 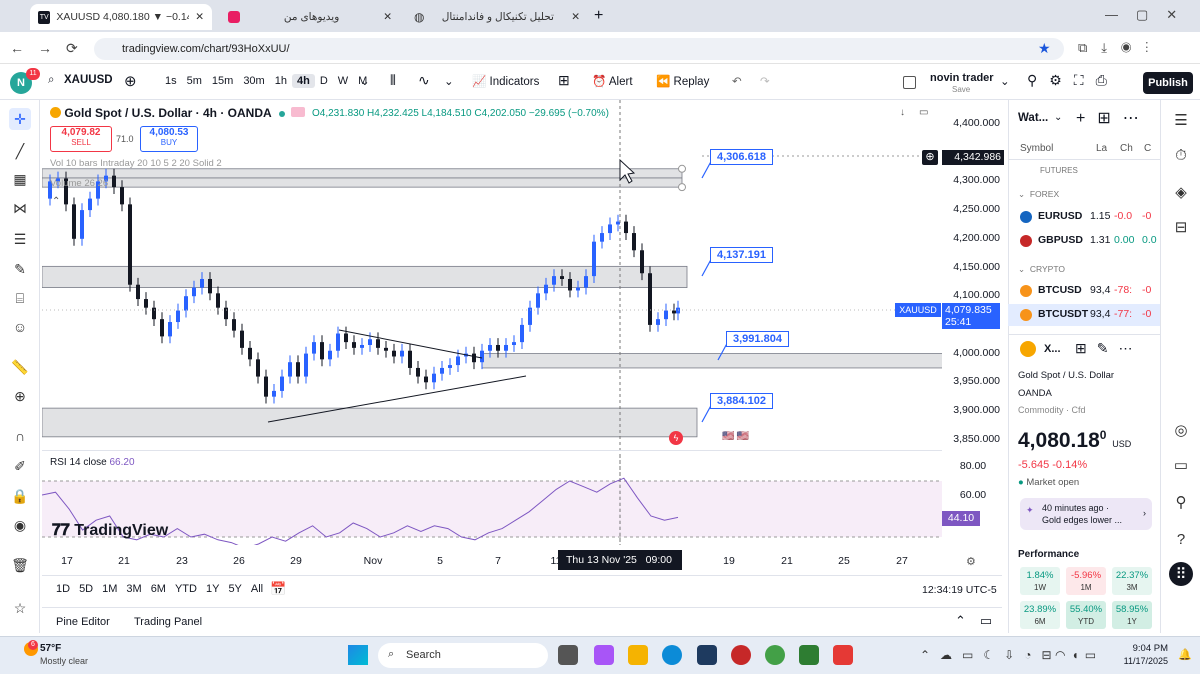 I want to click on app-c-red-icon, so click(x=843, y=655).